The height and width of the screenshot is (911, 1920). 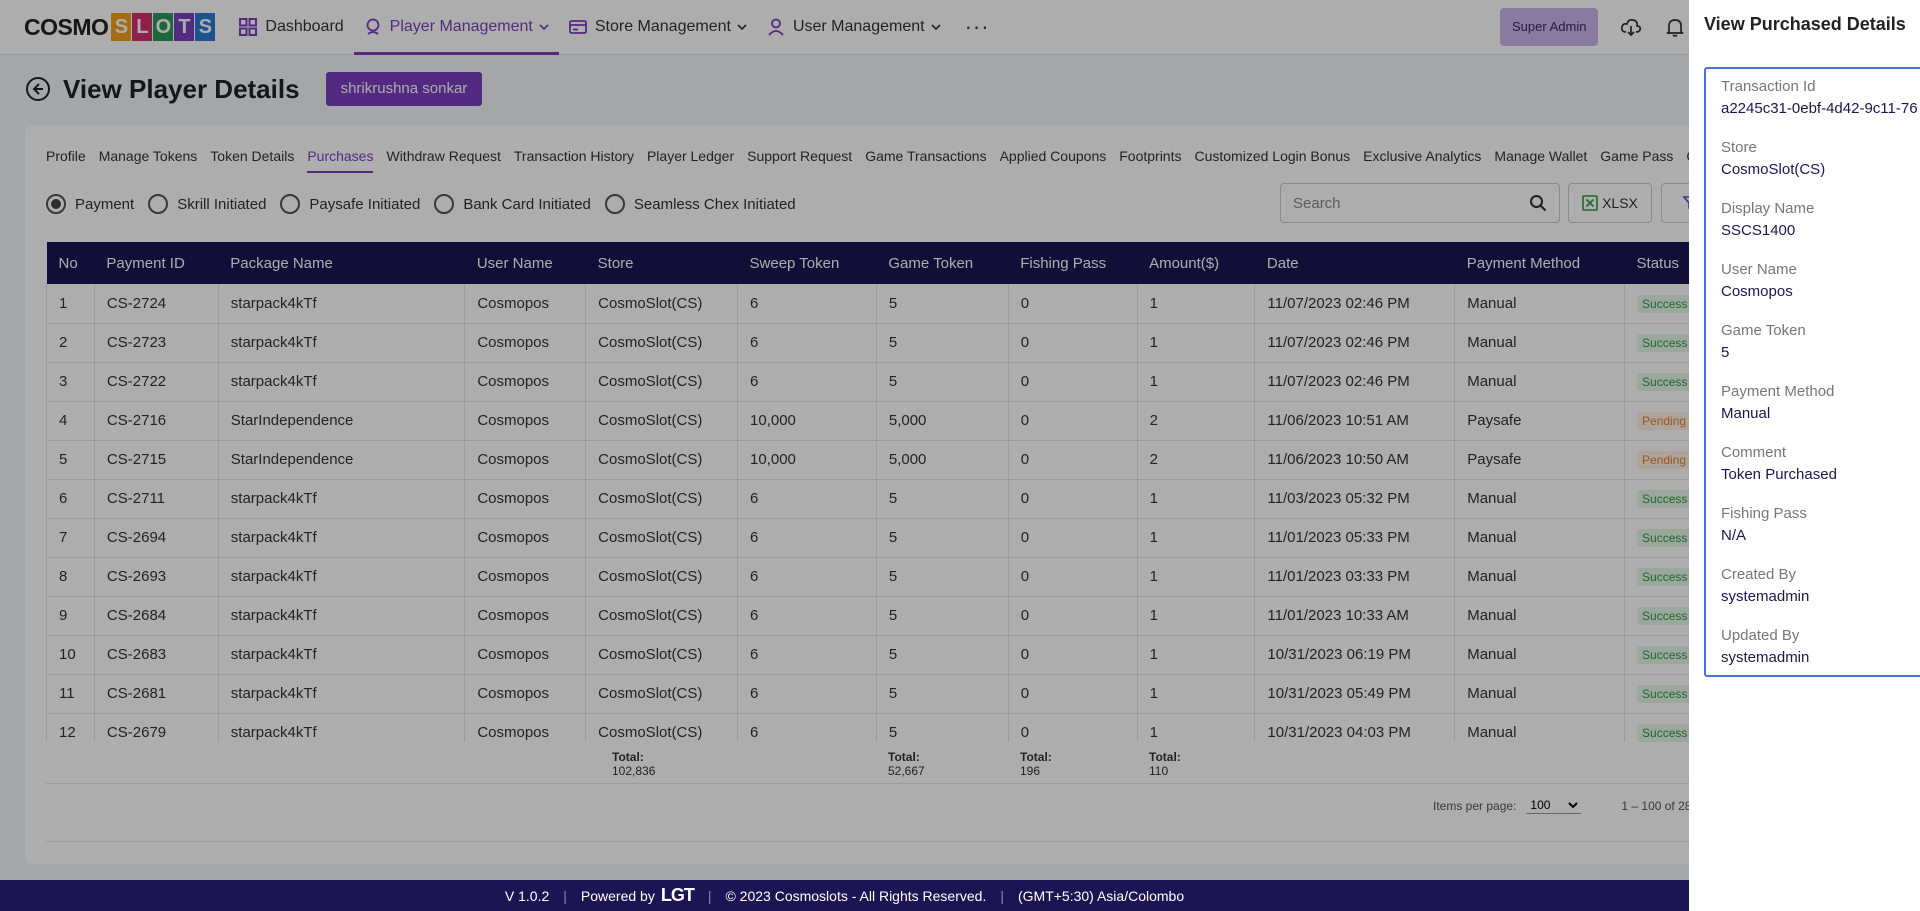 What do you see at coordinates (527, 895) in the screenshot?
I see `version-text: V 1.0.2` at bounding box center [527, 895].